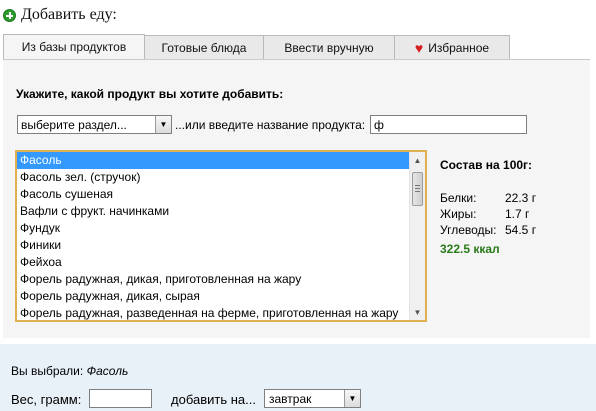  What do you see at coordinates (213, 262) in the screenshot?
I see `list-item: Фейхоа` at bounding box center [213, 262].